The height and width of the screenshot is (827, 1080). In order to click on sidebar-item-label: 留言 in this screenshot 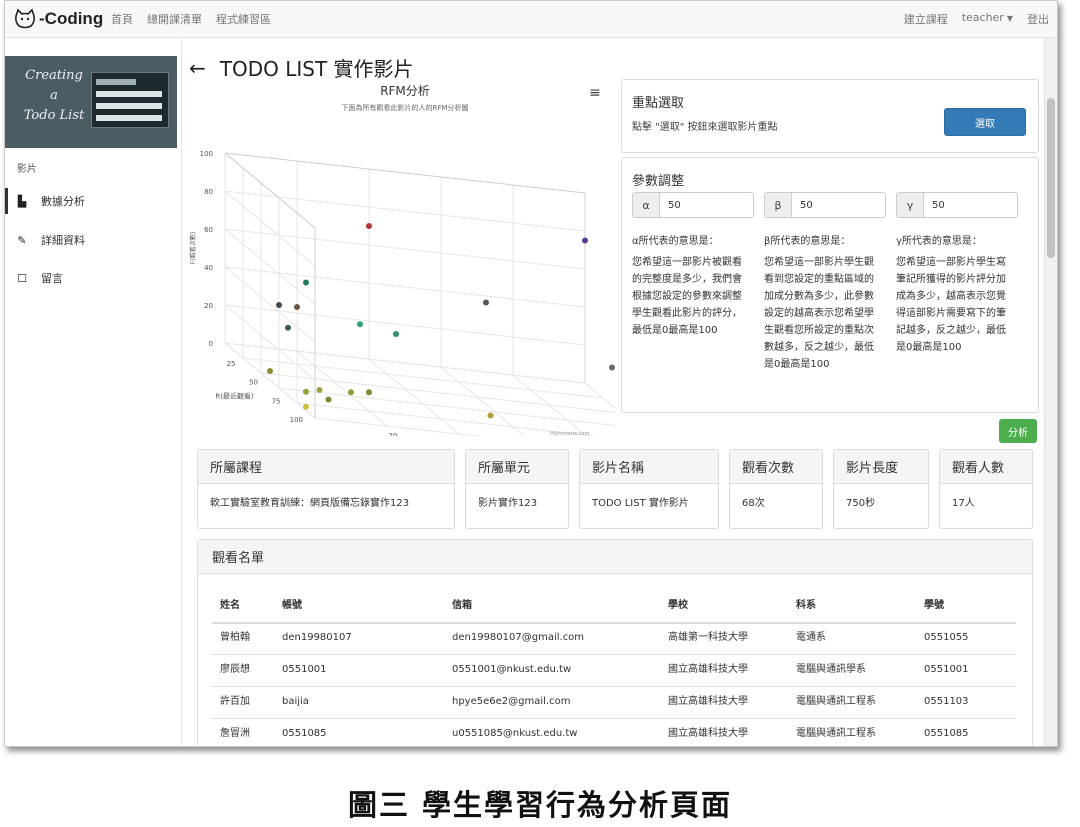, I will do `click(52, 278)`.